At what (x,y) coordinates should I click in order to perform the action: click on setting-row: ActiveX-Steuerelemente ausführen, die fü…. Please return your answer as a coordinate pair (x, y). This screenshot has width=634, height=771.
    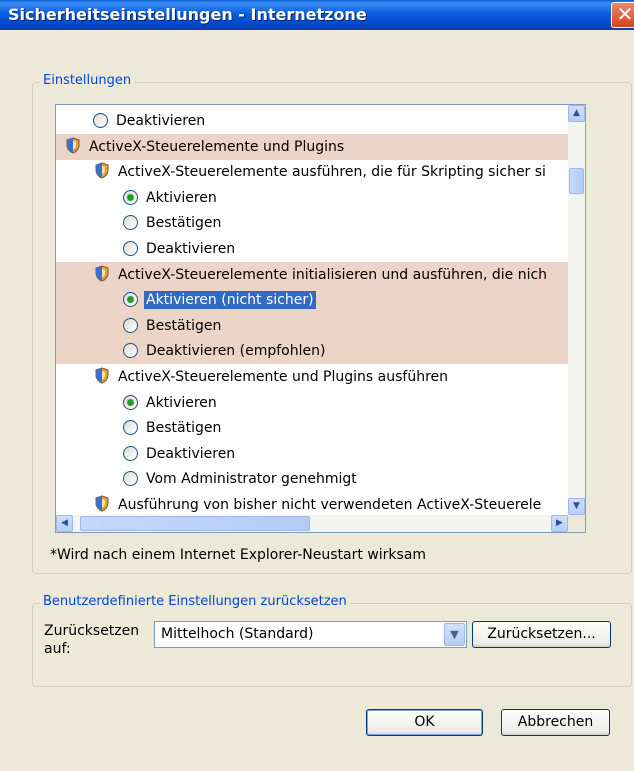
    Looking at the image, I should click on (312, 172).